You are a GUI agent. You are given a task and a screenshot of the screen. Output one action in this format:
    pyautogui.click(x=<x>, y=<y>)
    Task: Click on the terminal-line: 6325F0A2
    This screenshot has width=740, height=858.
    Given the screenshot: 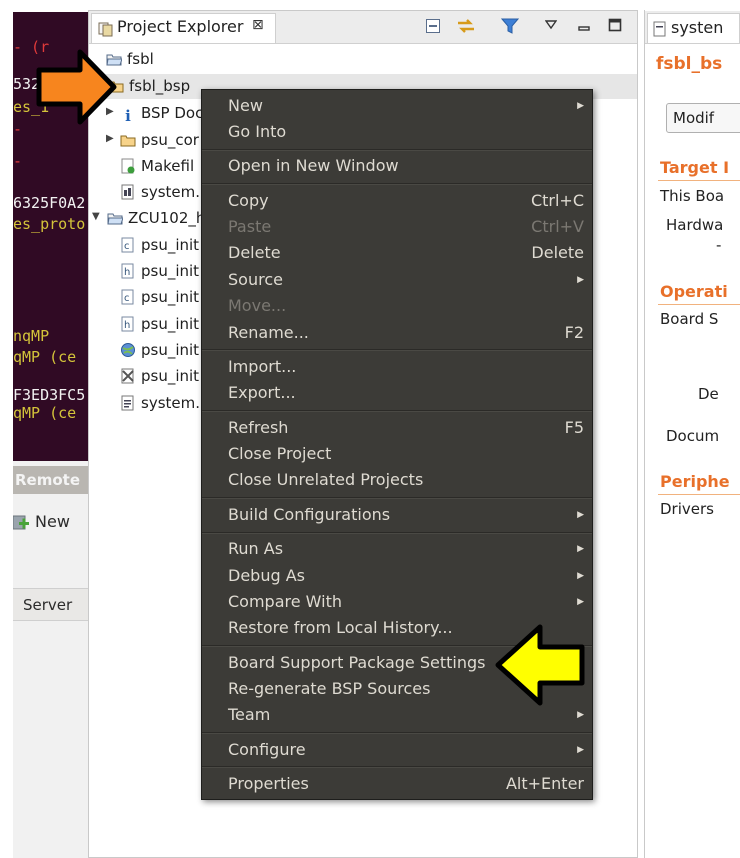 What is the action you would take?
    pyautogui.click(x=49, y=203)
    